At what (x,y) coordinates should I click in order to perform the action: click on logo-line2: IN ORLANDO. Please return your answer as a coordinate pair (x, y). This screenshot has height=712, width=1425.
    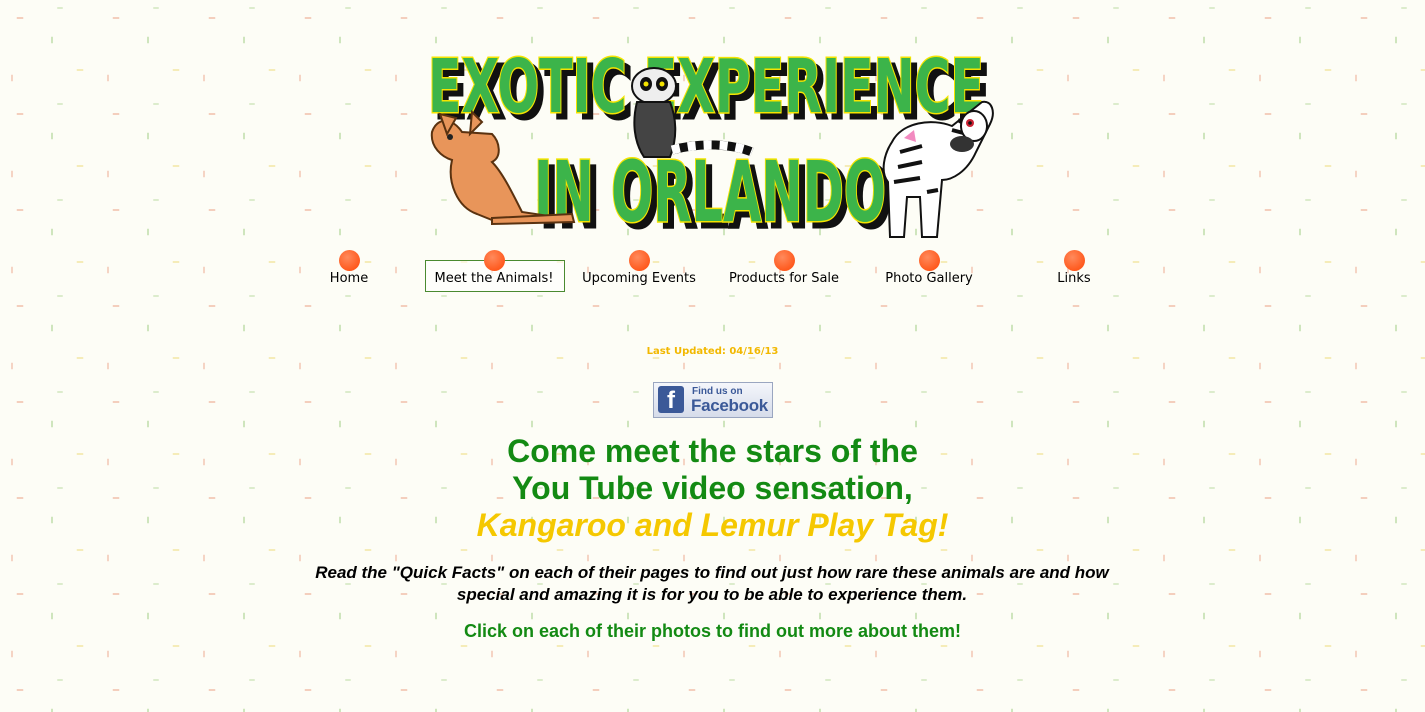
    Looking at the image, I should click on (710, 192).